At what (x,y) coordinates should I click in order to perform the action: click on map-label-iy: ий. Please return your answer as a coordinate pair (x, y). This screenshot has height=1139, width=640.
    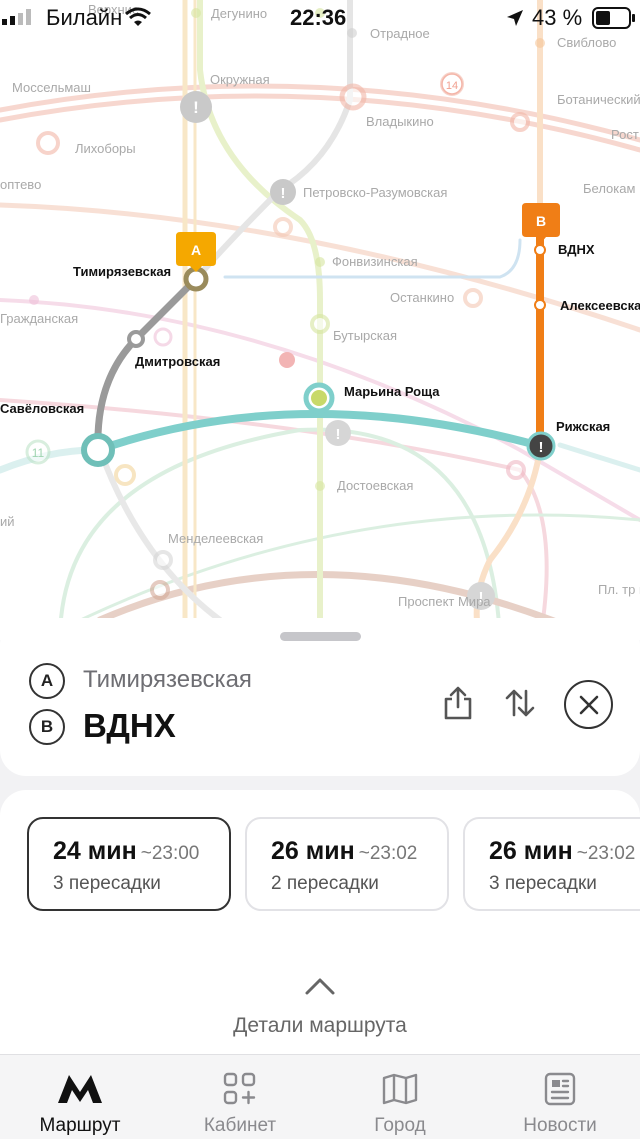
    Looking at the image, I should click on (7, 521).